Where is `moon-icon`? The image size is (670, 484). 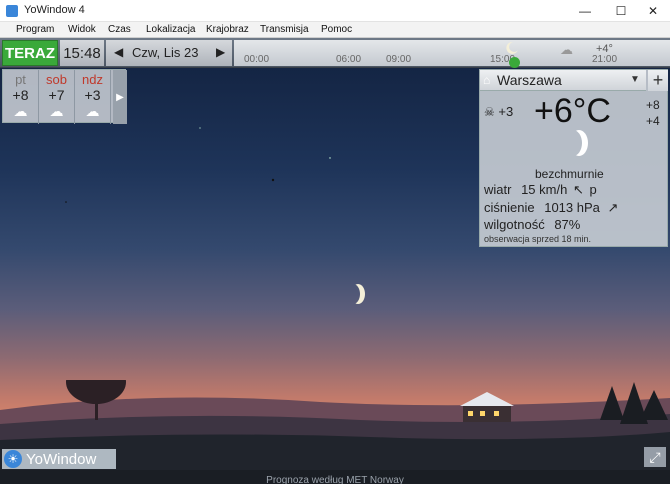
moon-icon is located at coordinates (353, 294).